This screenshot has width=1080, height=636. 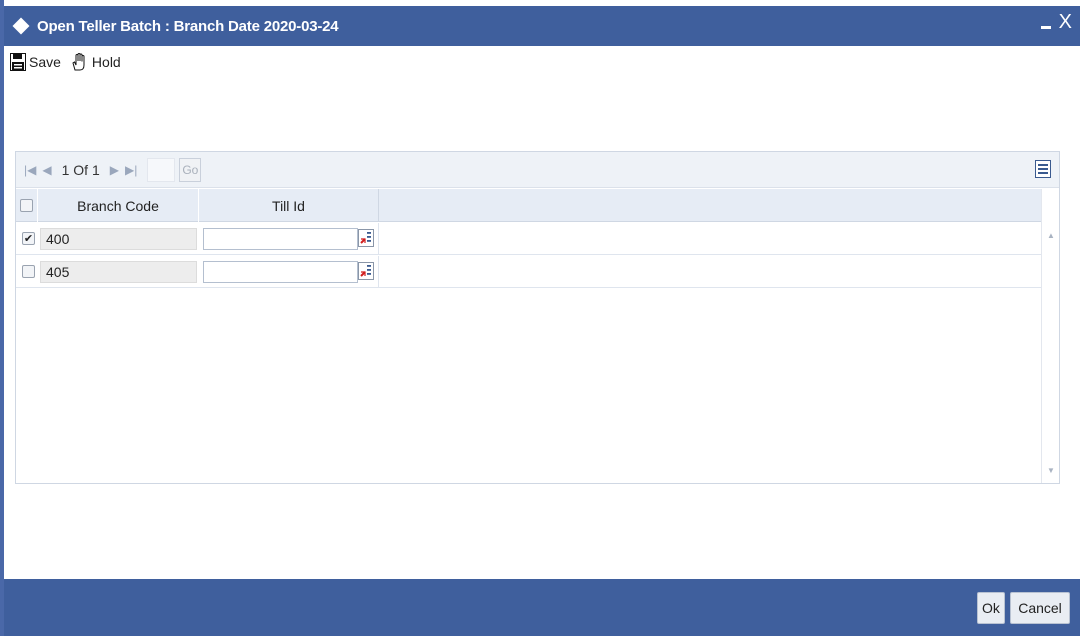 I want to click on page-indicator: 1 Of 1, so click(x=80, y=169).